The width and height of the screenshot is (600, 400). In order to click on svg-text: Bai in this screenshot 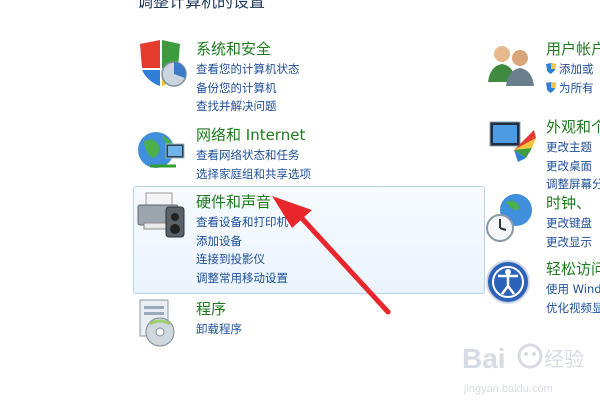, I will do `click(484, 358)`.